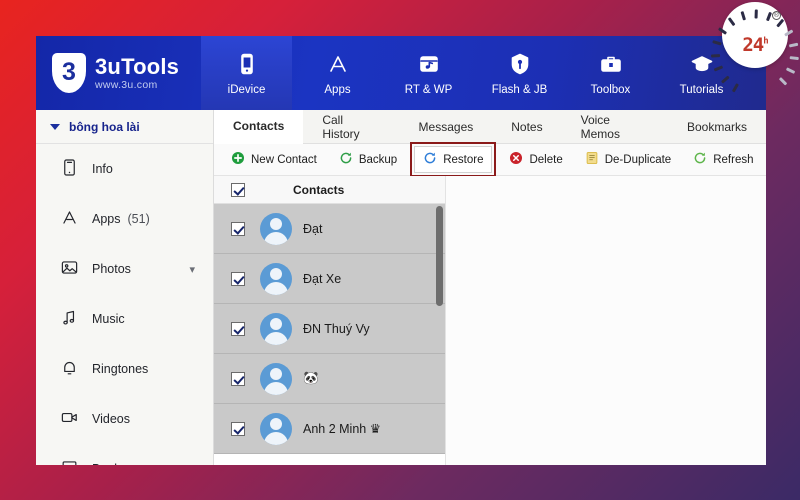  What do you see at coordinates (69, 461) in the screenshot?
I see `books-icon` at bounding box center [69, 461].